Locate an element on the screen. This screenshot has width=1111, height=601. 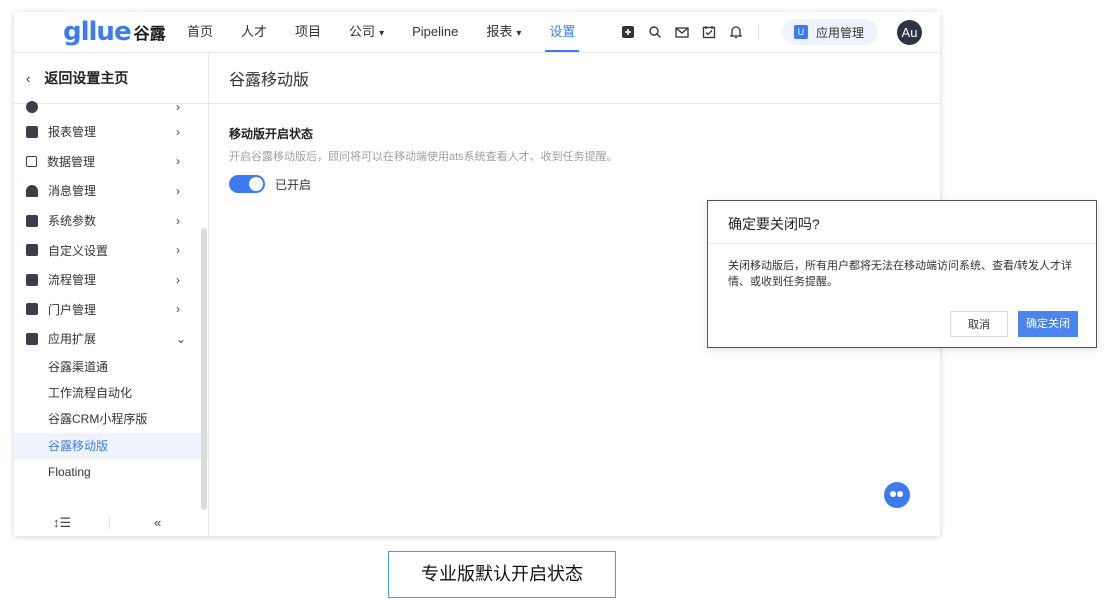
avatar: Au is located at coordinates (909, 32).